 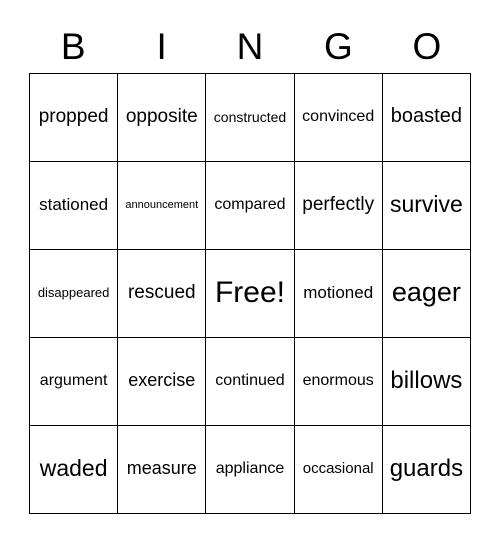 I want to click on bingo-cell: constructed, so click(x=250, y=118).